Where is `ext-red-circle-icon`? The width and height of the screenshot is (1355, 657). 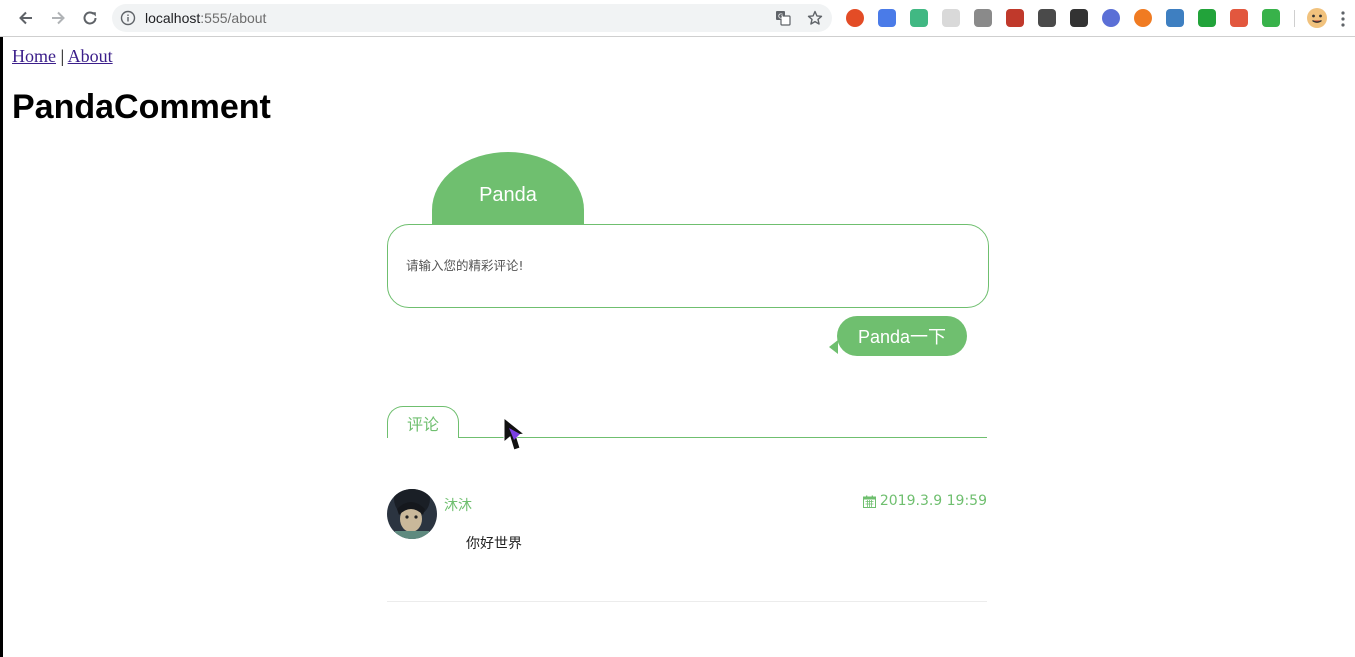
ext-red-circle-icon is located at coordinates (855, 18).